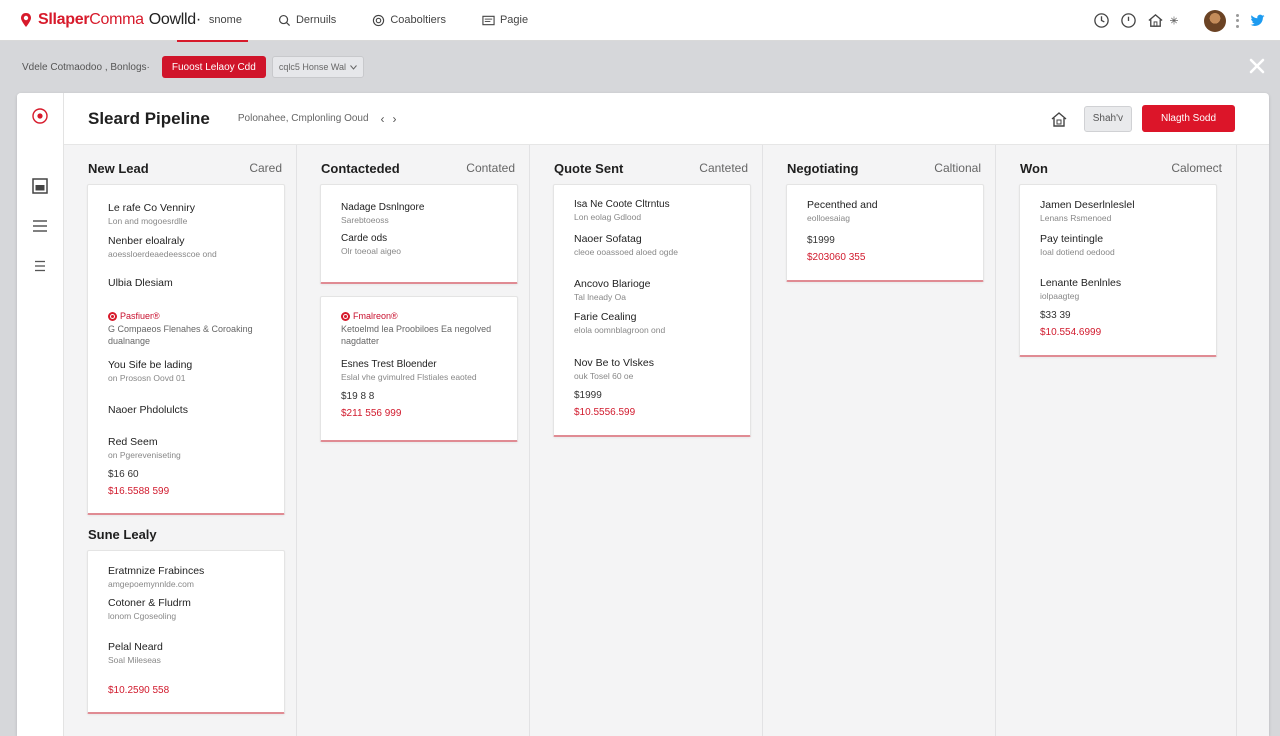 Image resolution: width=1280 pixels, height=736 pixels. Describe the element at coordinates (150, 371) in the screenshot. I see `list-item: You Sife be lading on Prososn Oovd 01` at that location.